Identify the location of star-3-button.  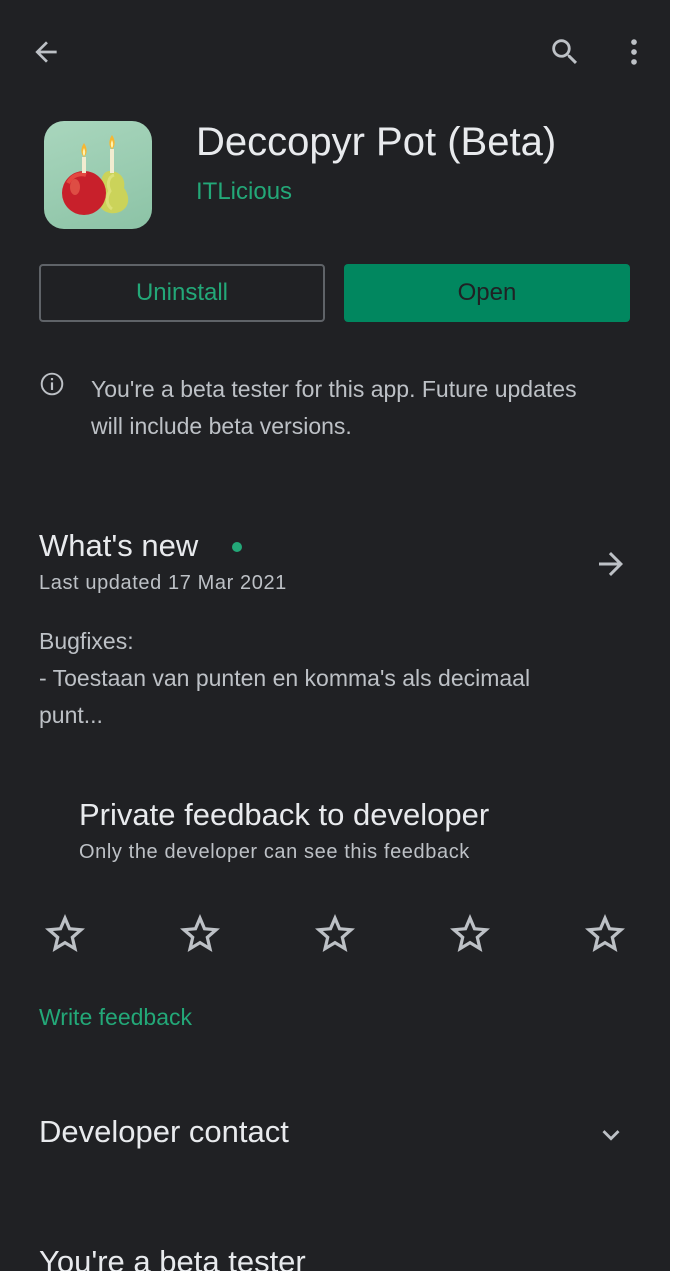
(335, 934).